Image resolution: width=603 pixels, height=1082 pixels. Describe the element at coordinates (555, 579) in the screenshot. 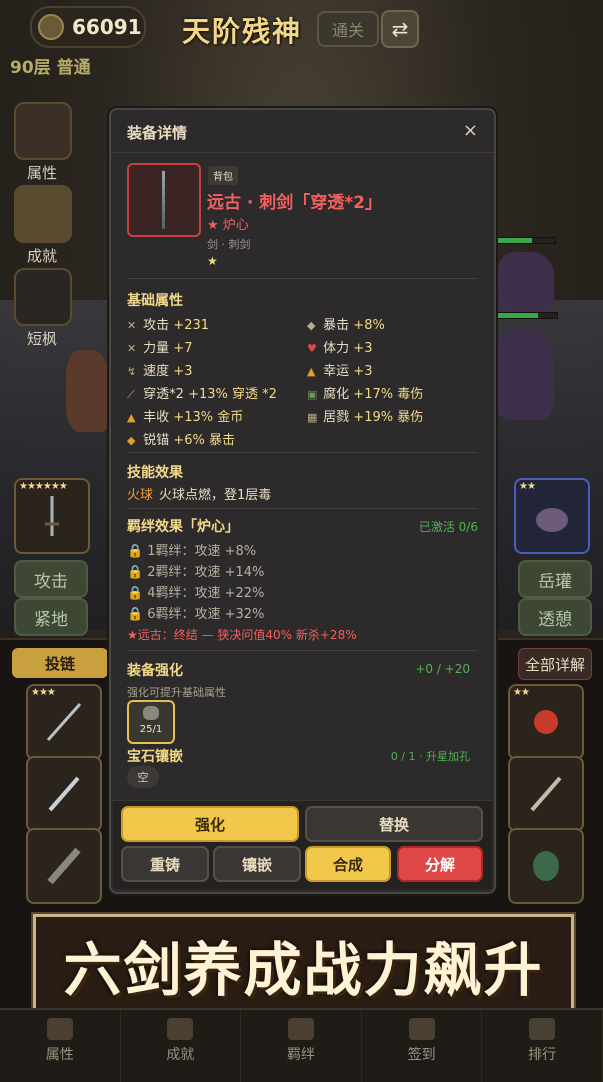

I see `action-button: 岳瓘` at that location.